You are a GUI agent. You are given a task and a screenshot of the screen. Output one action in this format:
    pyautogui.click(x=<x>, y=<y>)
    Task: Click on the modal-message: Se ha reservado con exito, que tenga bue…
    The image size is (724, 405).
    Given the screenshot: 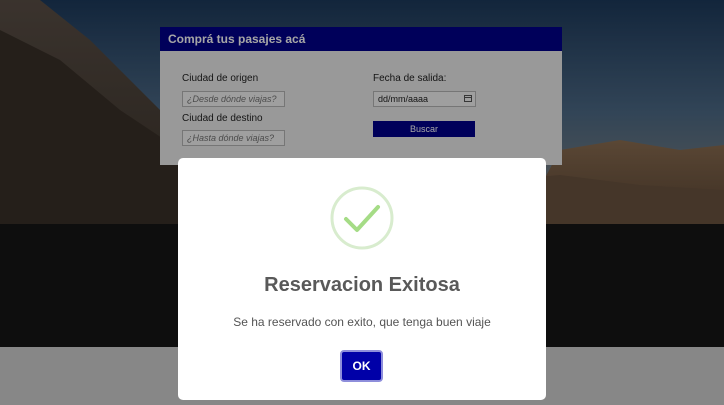 What is the action you would take?
    pyautogui.click(x=362, y=322)
    